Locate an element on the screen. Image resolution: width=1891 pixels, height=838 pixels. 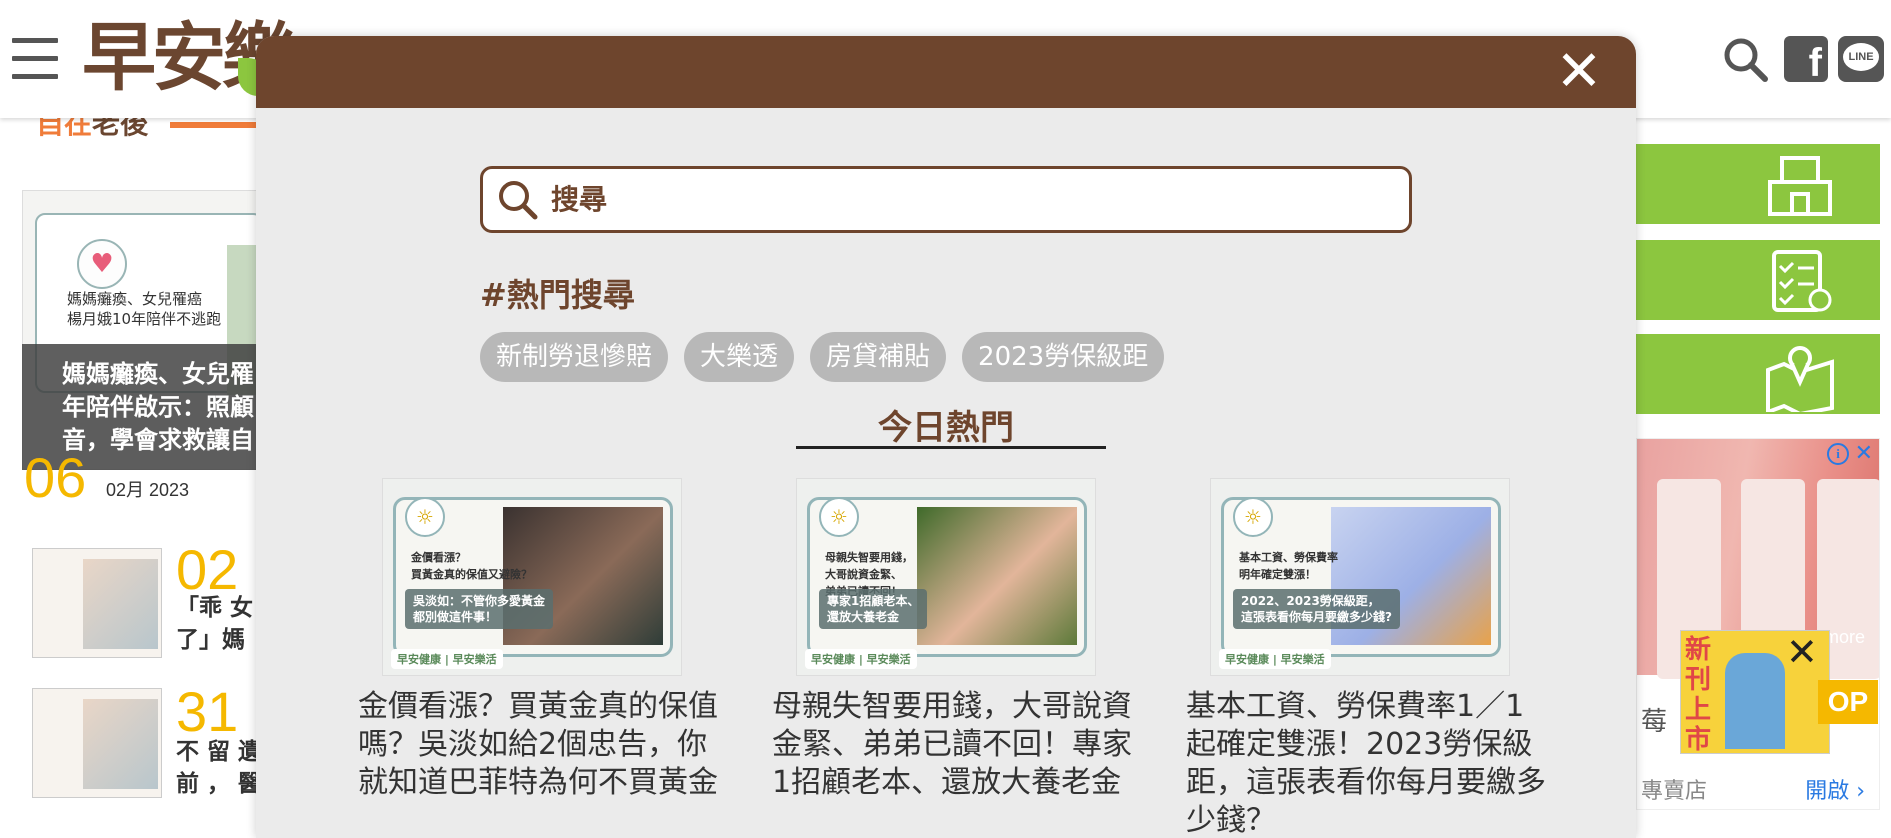
today-hot-underline is located at coordinates (951, 447).